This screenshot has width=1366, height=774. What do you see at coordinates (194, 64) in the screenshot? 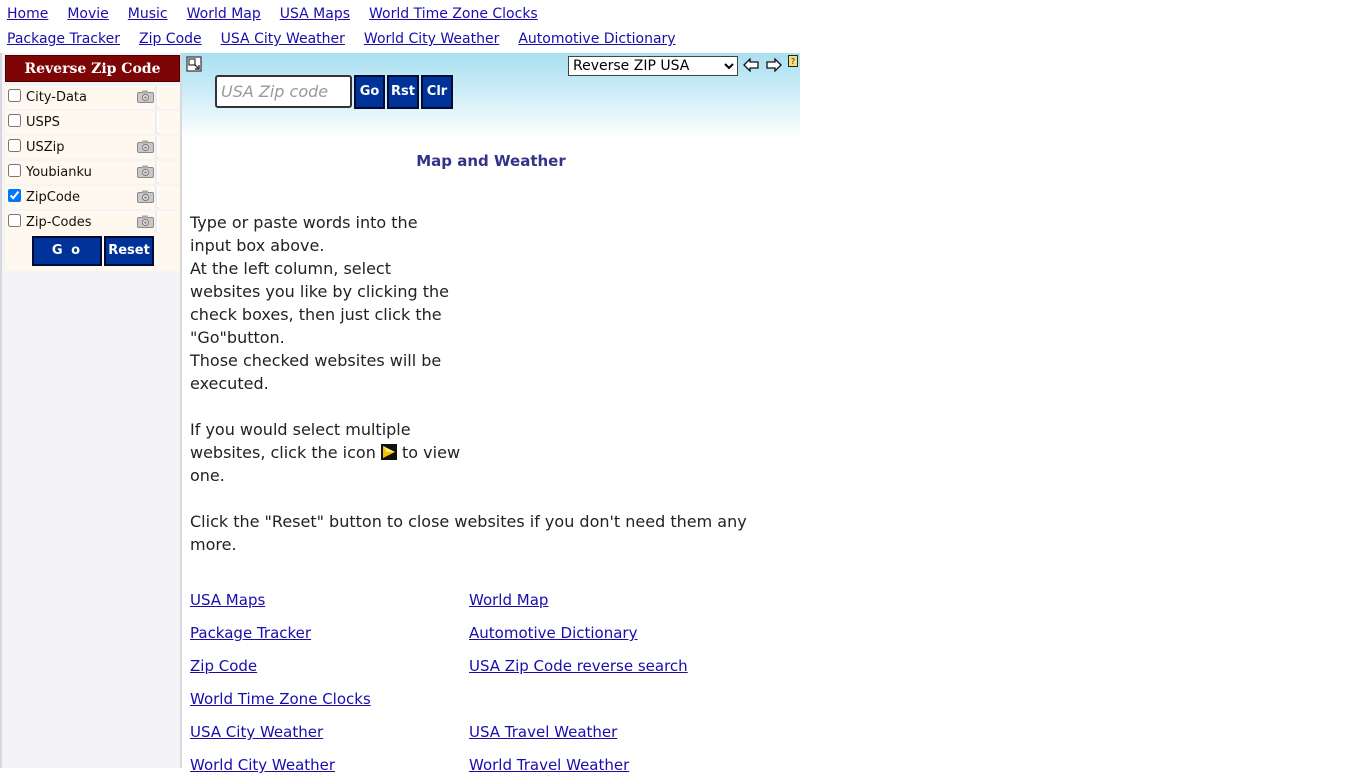
I see `expand-window-icon` at bounding box center [194, 64].